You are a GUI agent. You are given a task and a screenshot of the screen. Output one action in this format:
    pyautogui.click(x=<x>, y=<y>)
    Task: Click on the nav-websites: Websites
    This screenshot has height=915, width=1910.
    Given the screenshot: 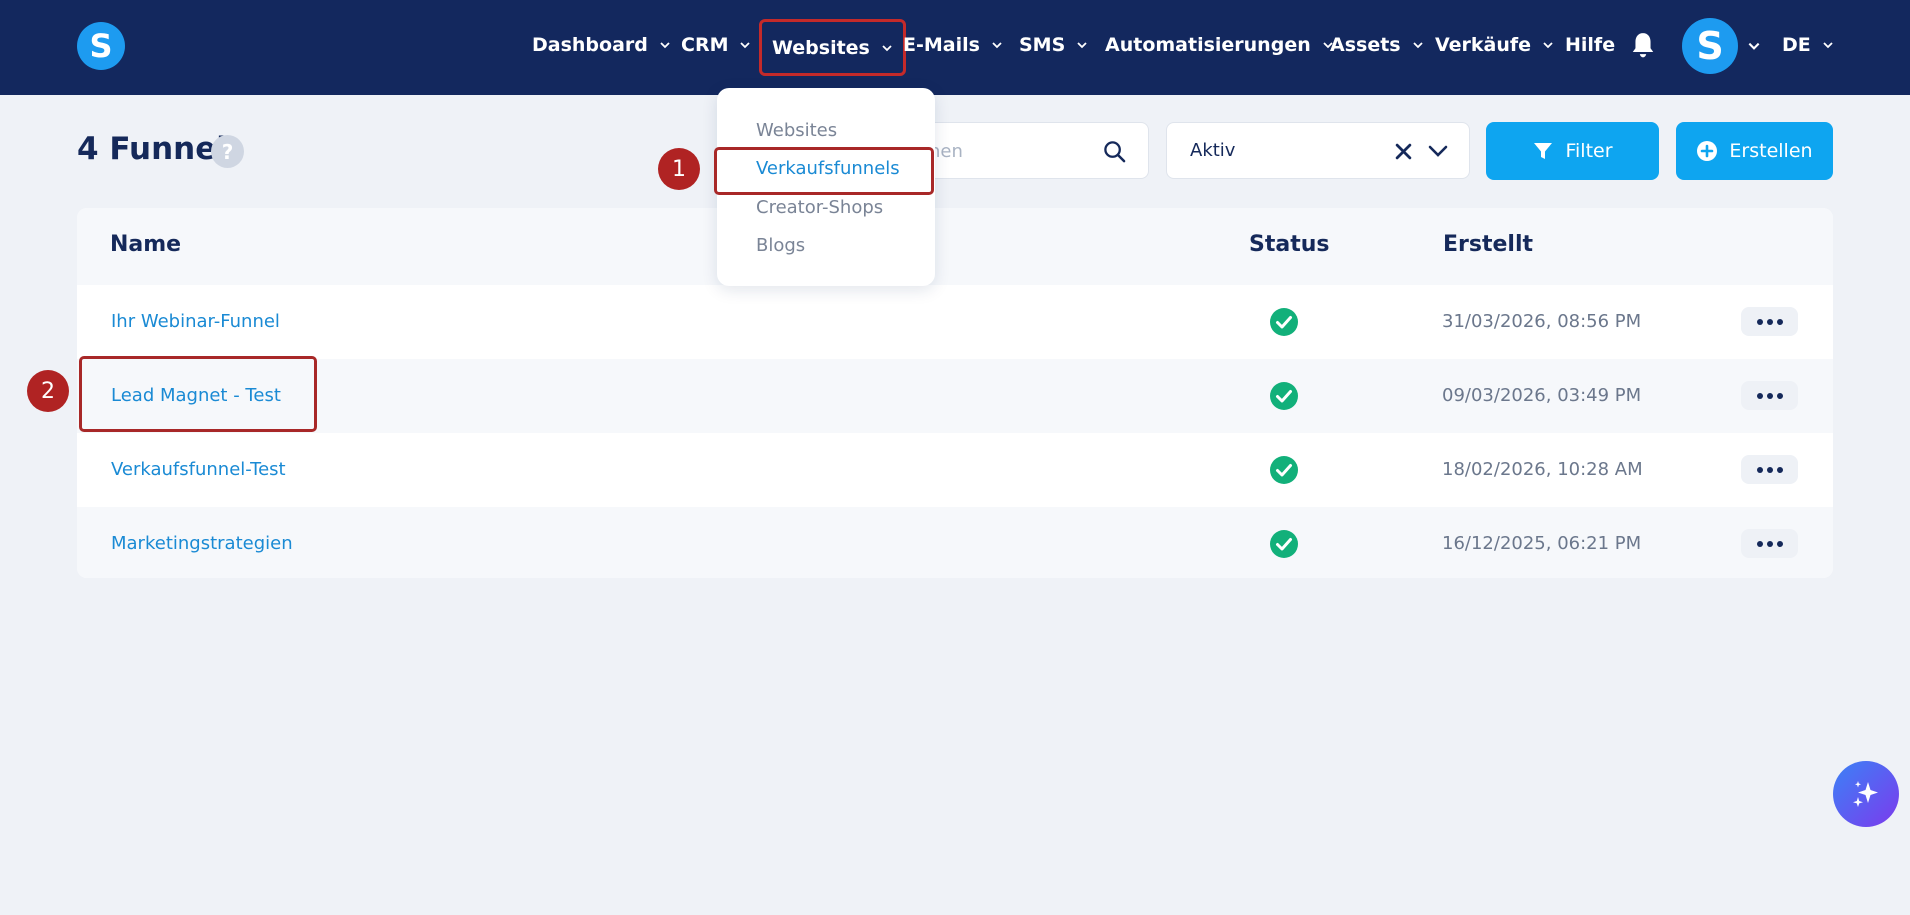 What is the action you would take?
    pyautogui.click(x=832, y=47)
    